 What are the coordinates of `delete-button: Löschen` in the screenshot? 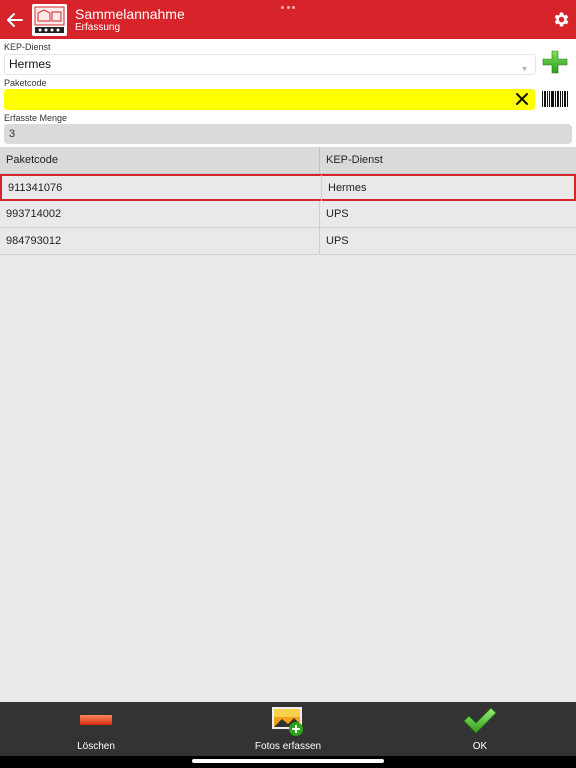 It's located at (96, 729).